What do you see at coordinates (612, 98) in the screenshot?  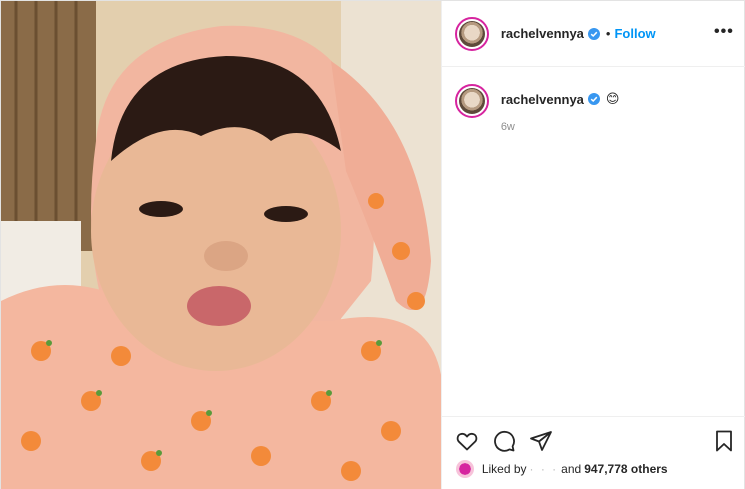 I see `caption-emoji: 😊` at bounding box center [612, 98].